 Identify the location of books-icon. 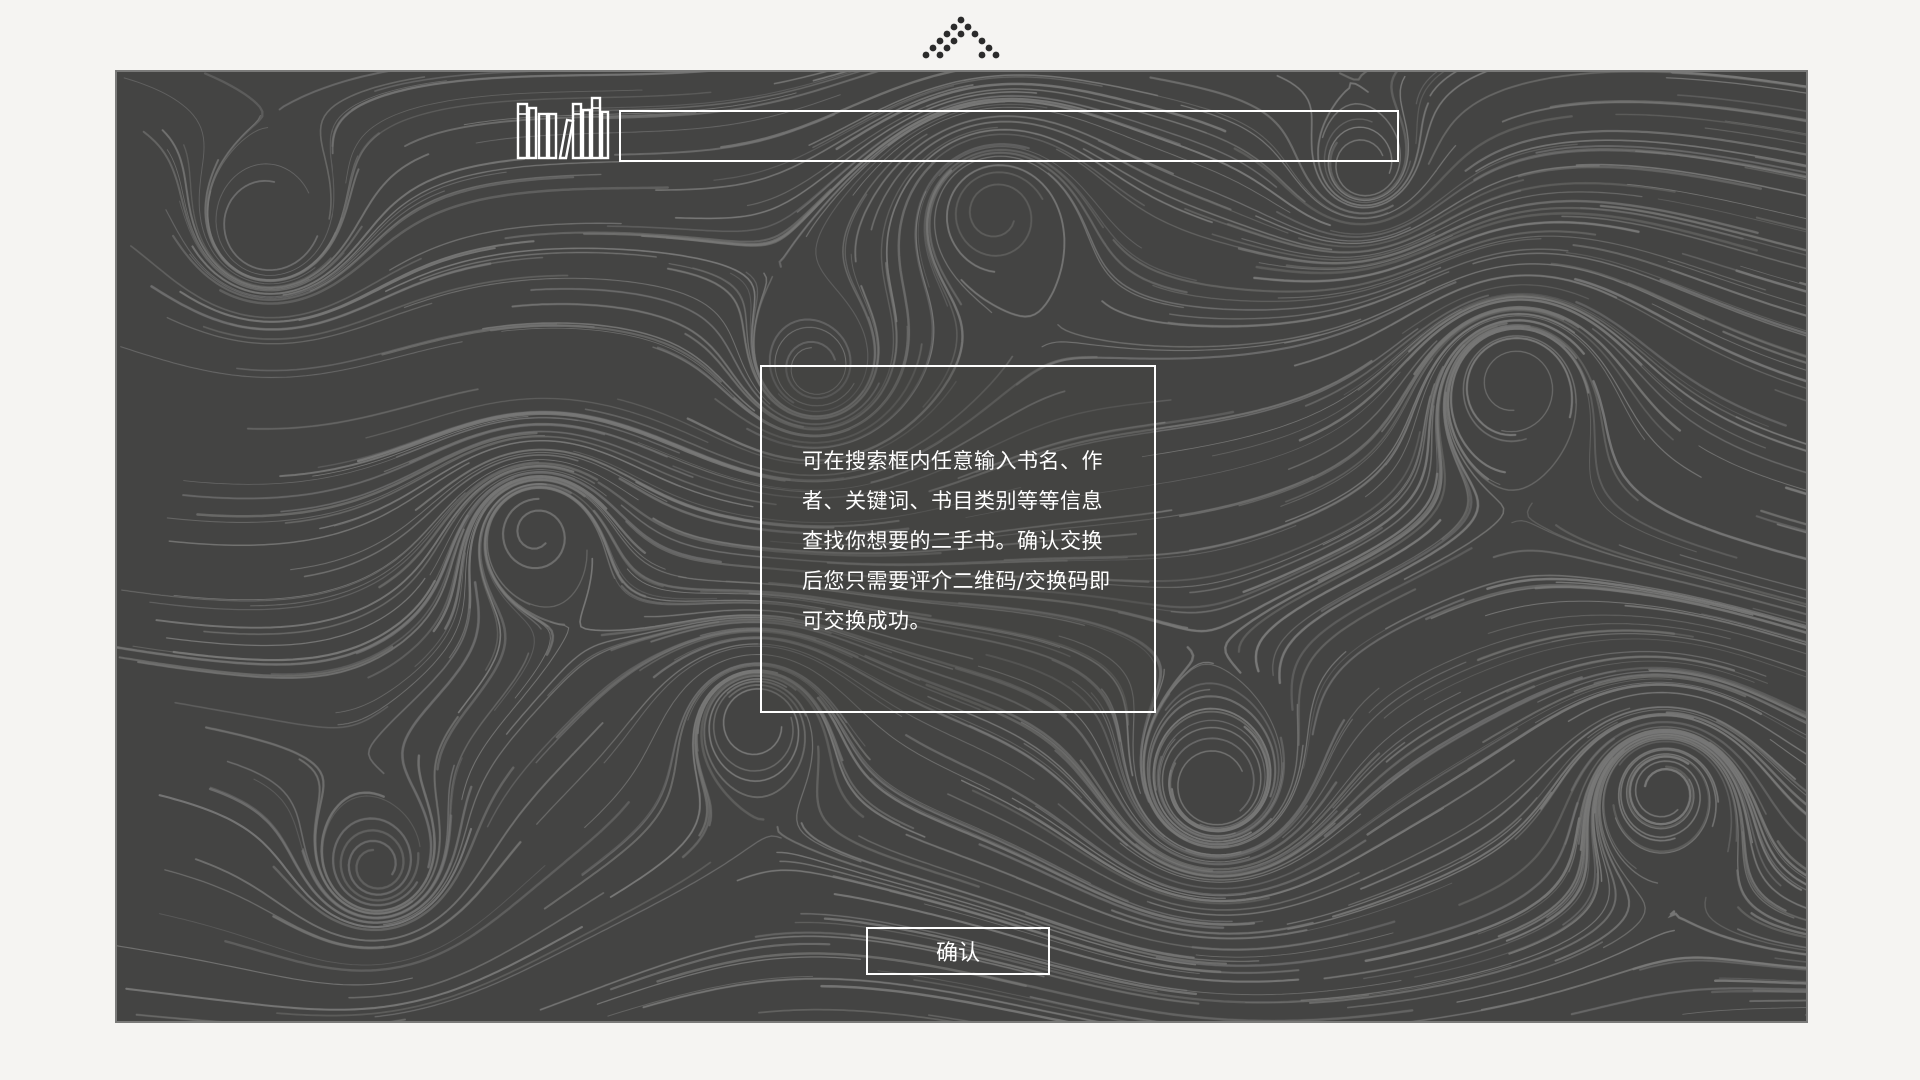
(563, 128).